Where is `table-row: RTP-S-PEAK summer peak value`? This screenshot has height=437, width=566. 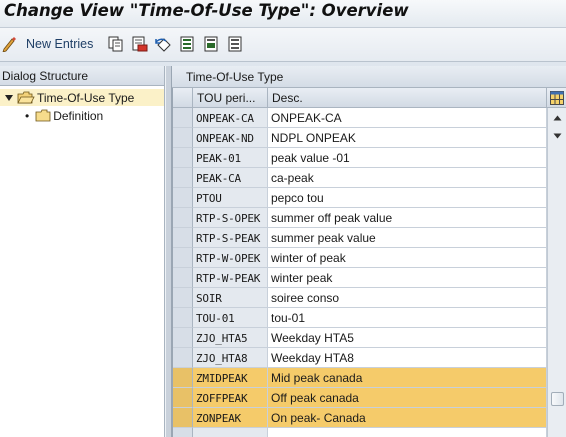
table-row: RTP-S-PEAK summer peak value is located at coordinates (360, 238).